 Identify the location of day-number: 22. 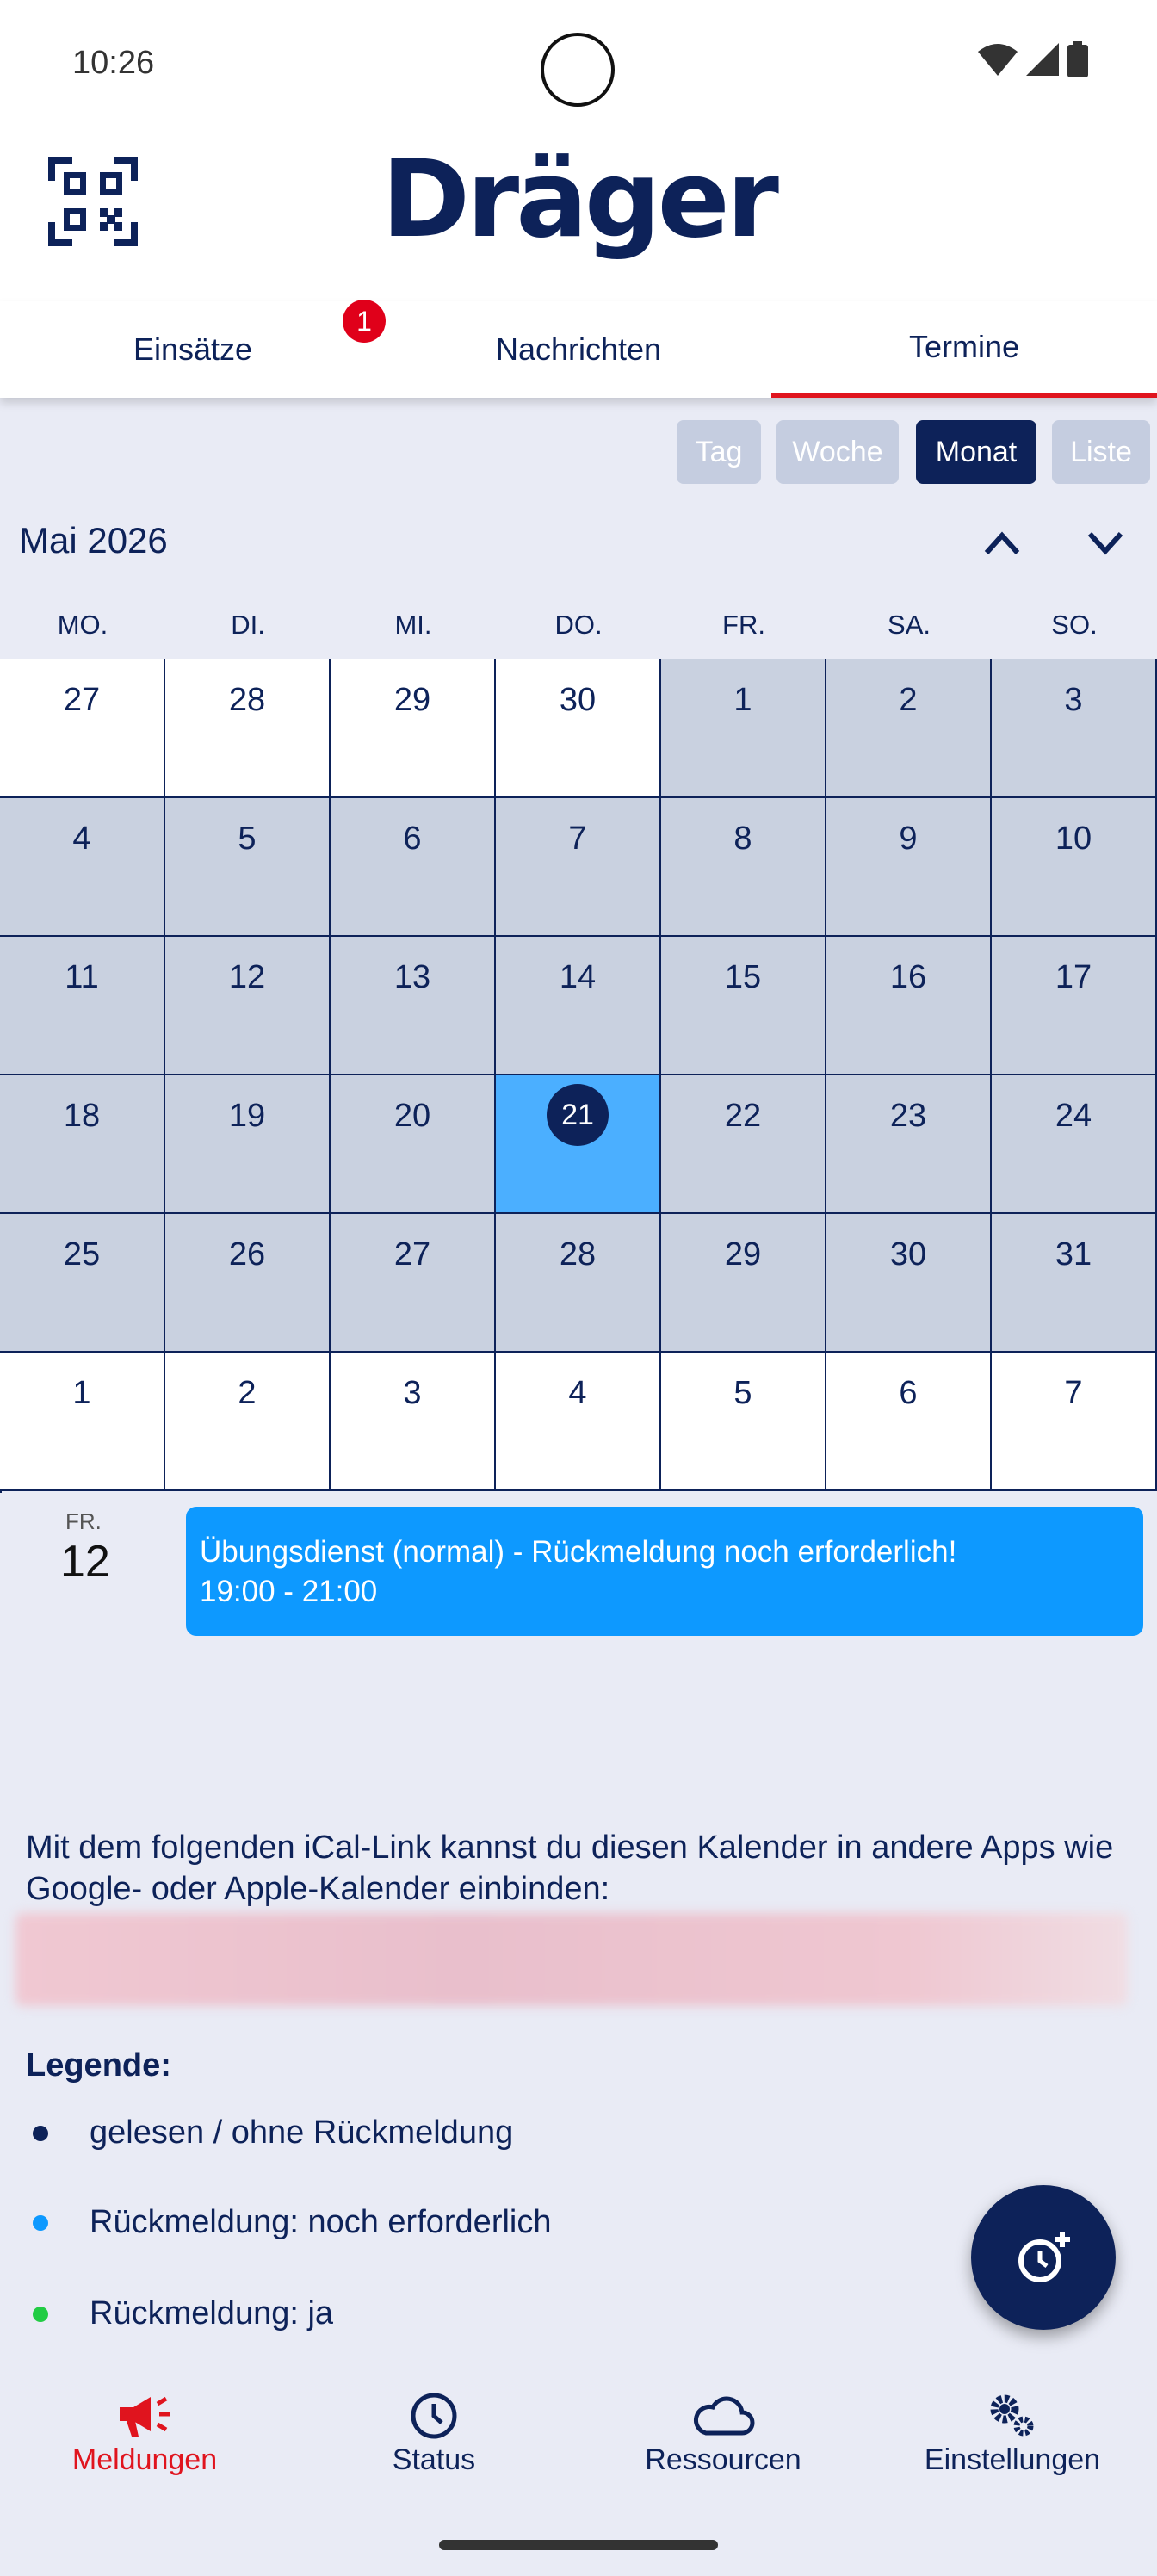
(743, 1116).